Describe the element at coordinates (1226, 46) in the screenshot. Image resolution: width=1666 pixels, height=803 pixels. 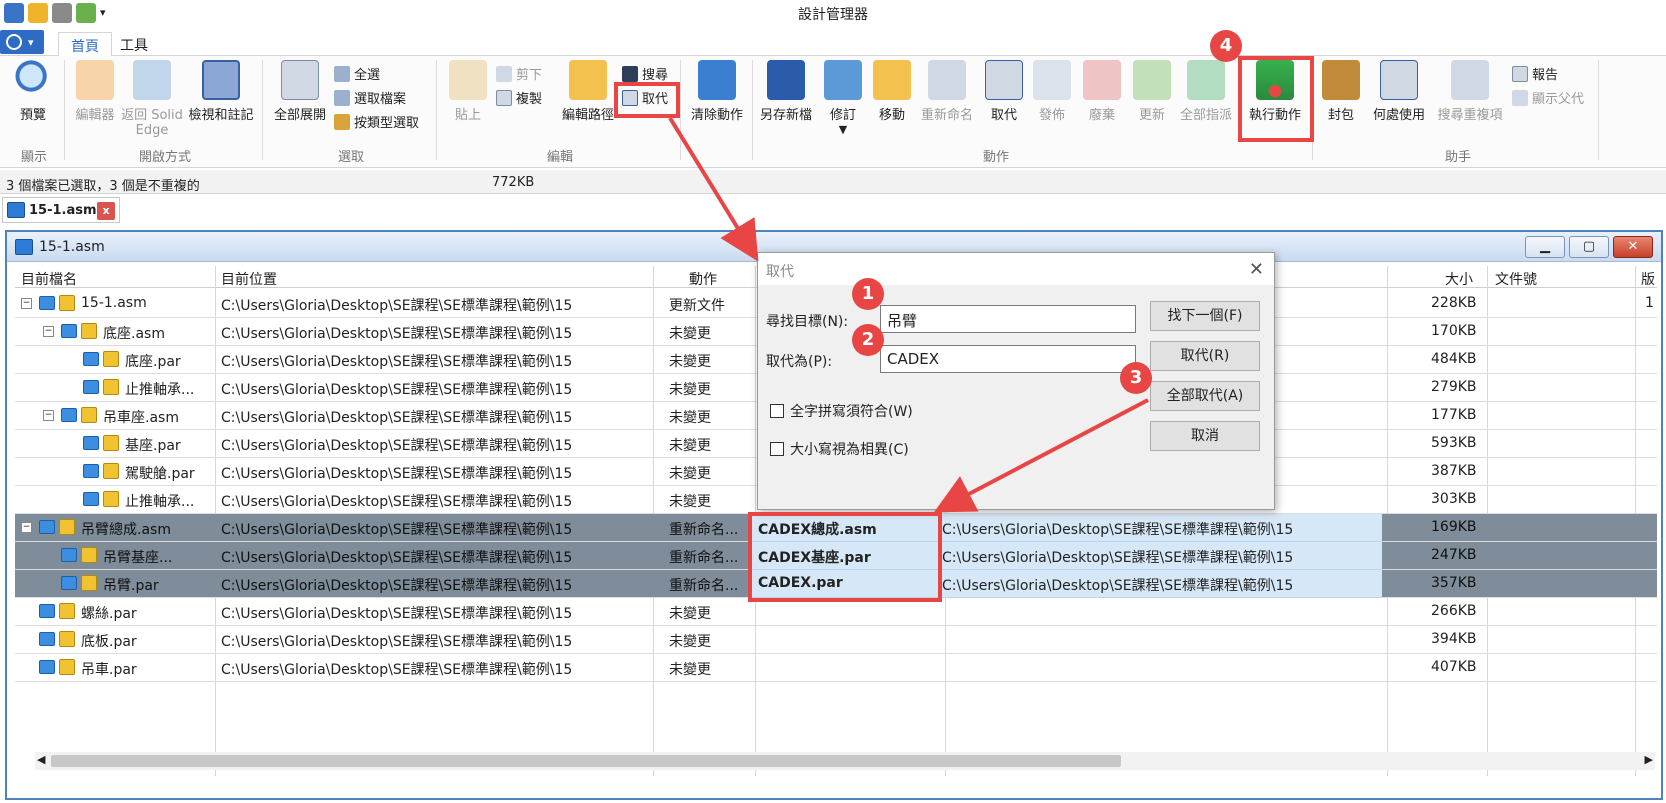
I see `step-badge-4: 4` at that location.